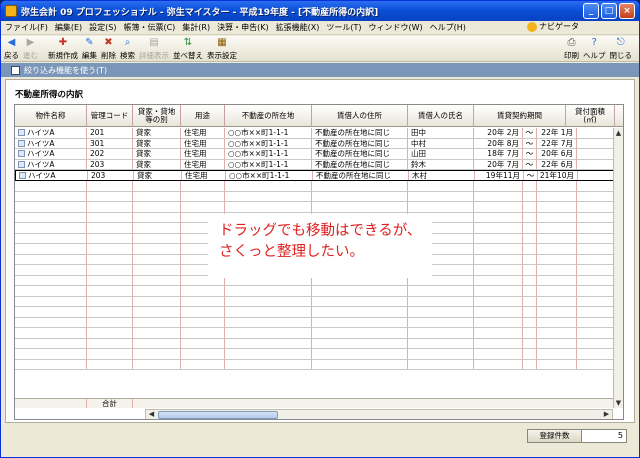 The image size is (640, 458). What do you see at coordinates (222, 55) in the screenshot?
I see `display-settings-label: 表示設定` at bounding box center [222, 55].